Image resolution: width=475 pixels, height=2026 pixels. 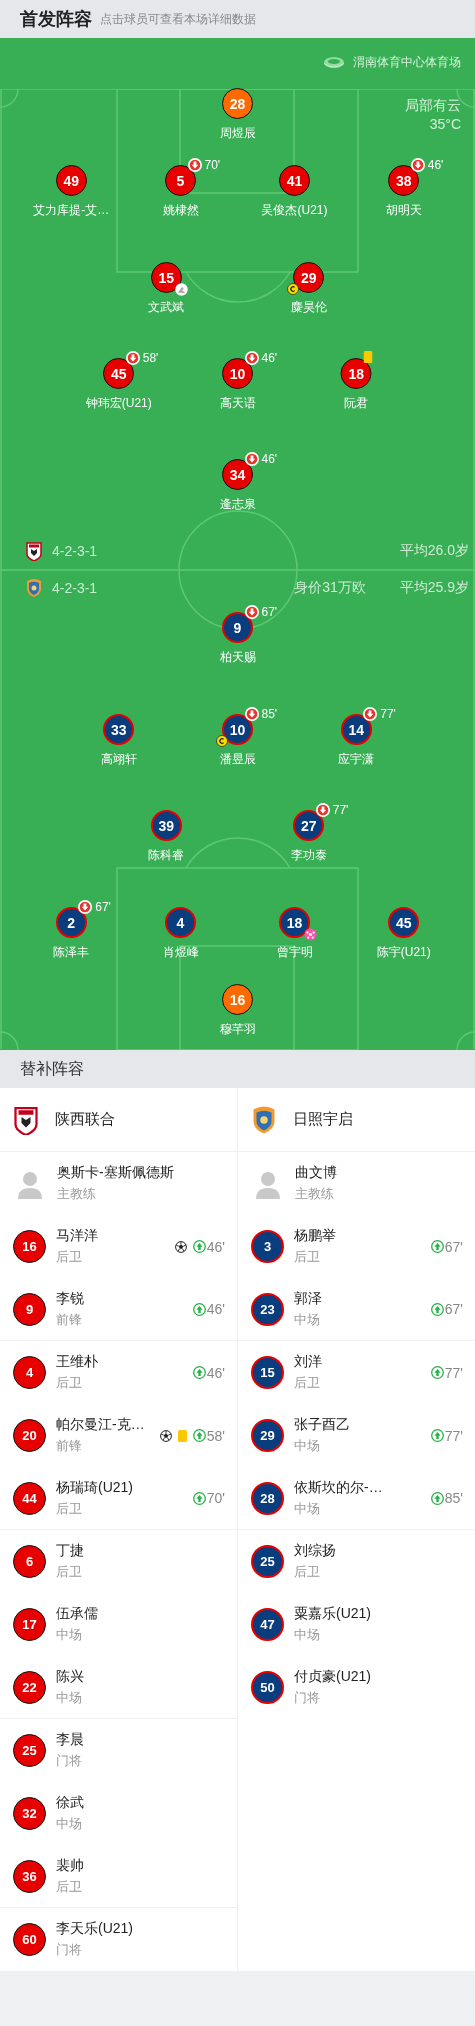 What do you see at coordinates (309, 825) in the screenshot?
I see `jersey-number: 27` at bounding box center [309, 825].